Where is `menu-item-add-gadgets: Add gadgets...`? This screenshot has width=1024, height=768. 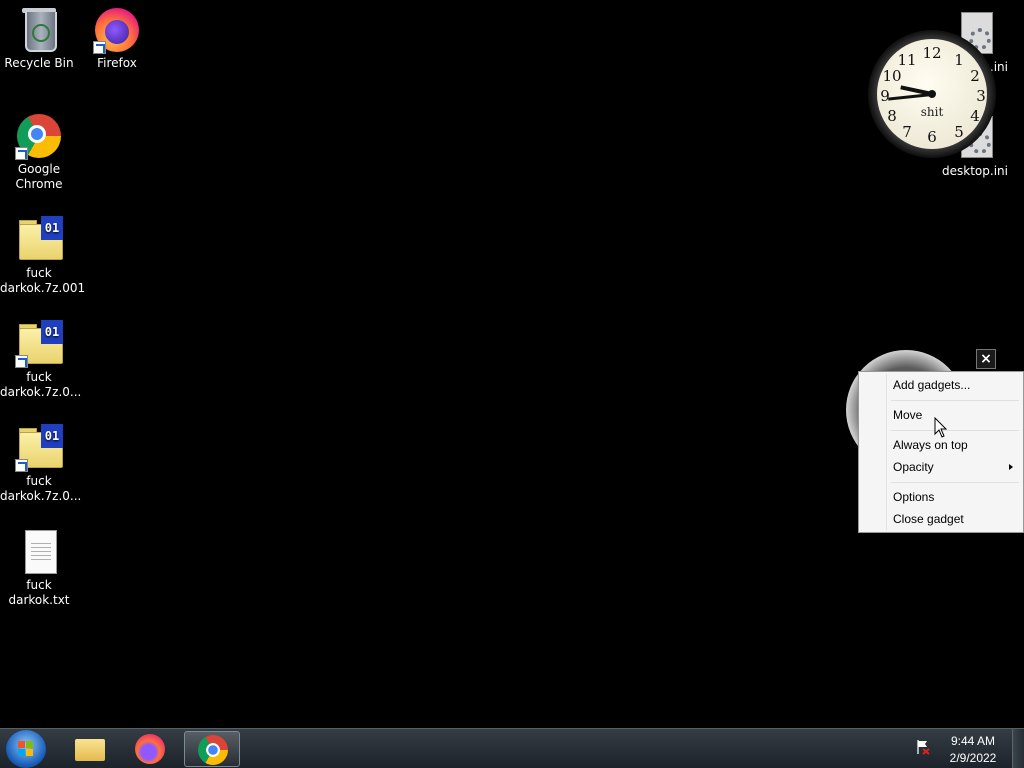
menu-item-add-gadgets: Add gadgets... is located at coordinates (941, 385).